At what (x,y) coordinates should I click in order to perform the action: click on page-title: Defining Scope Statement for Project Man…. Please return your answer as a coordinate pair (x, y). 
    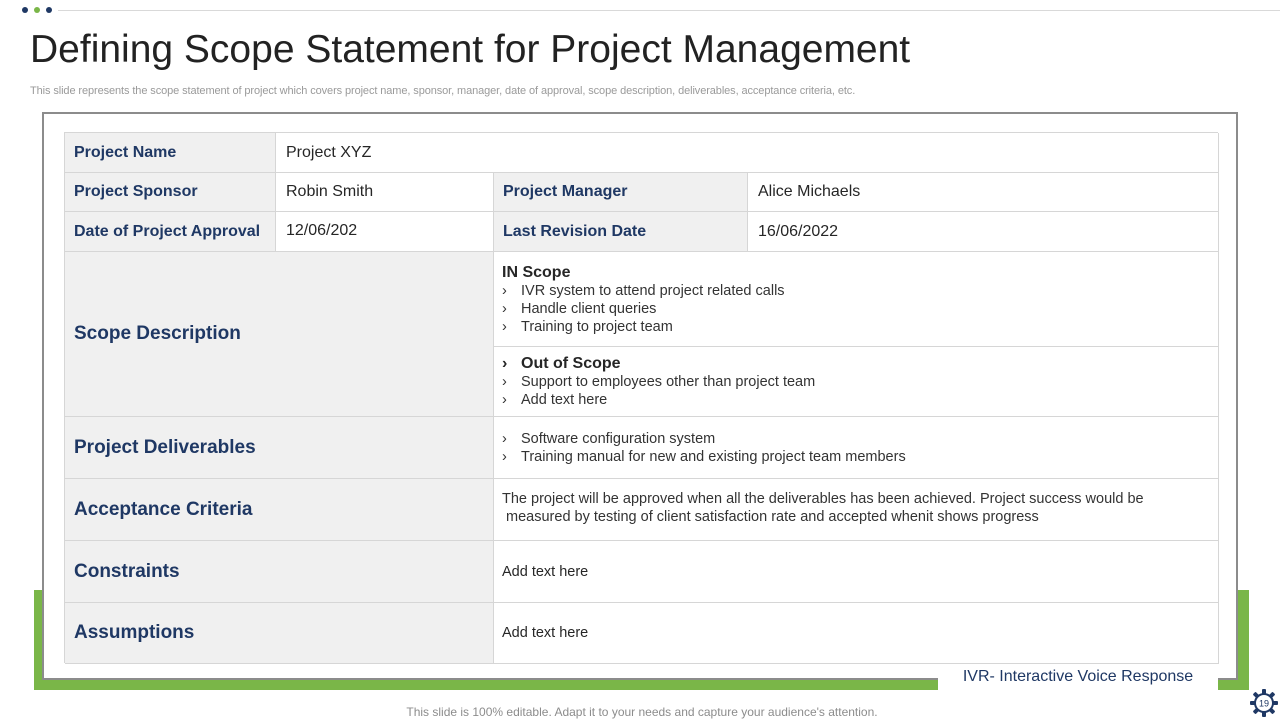
    Looking at the image, I should click on (470, 49).